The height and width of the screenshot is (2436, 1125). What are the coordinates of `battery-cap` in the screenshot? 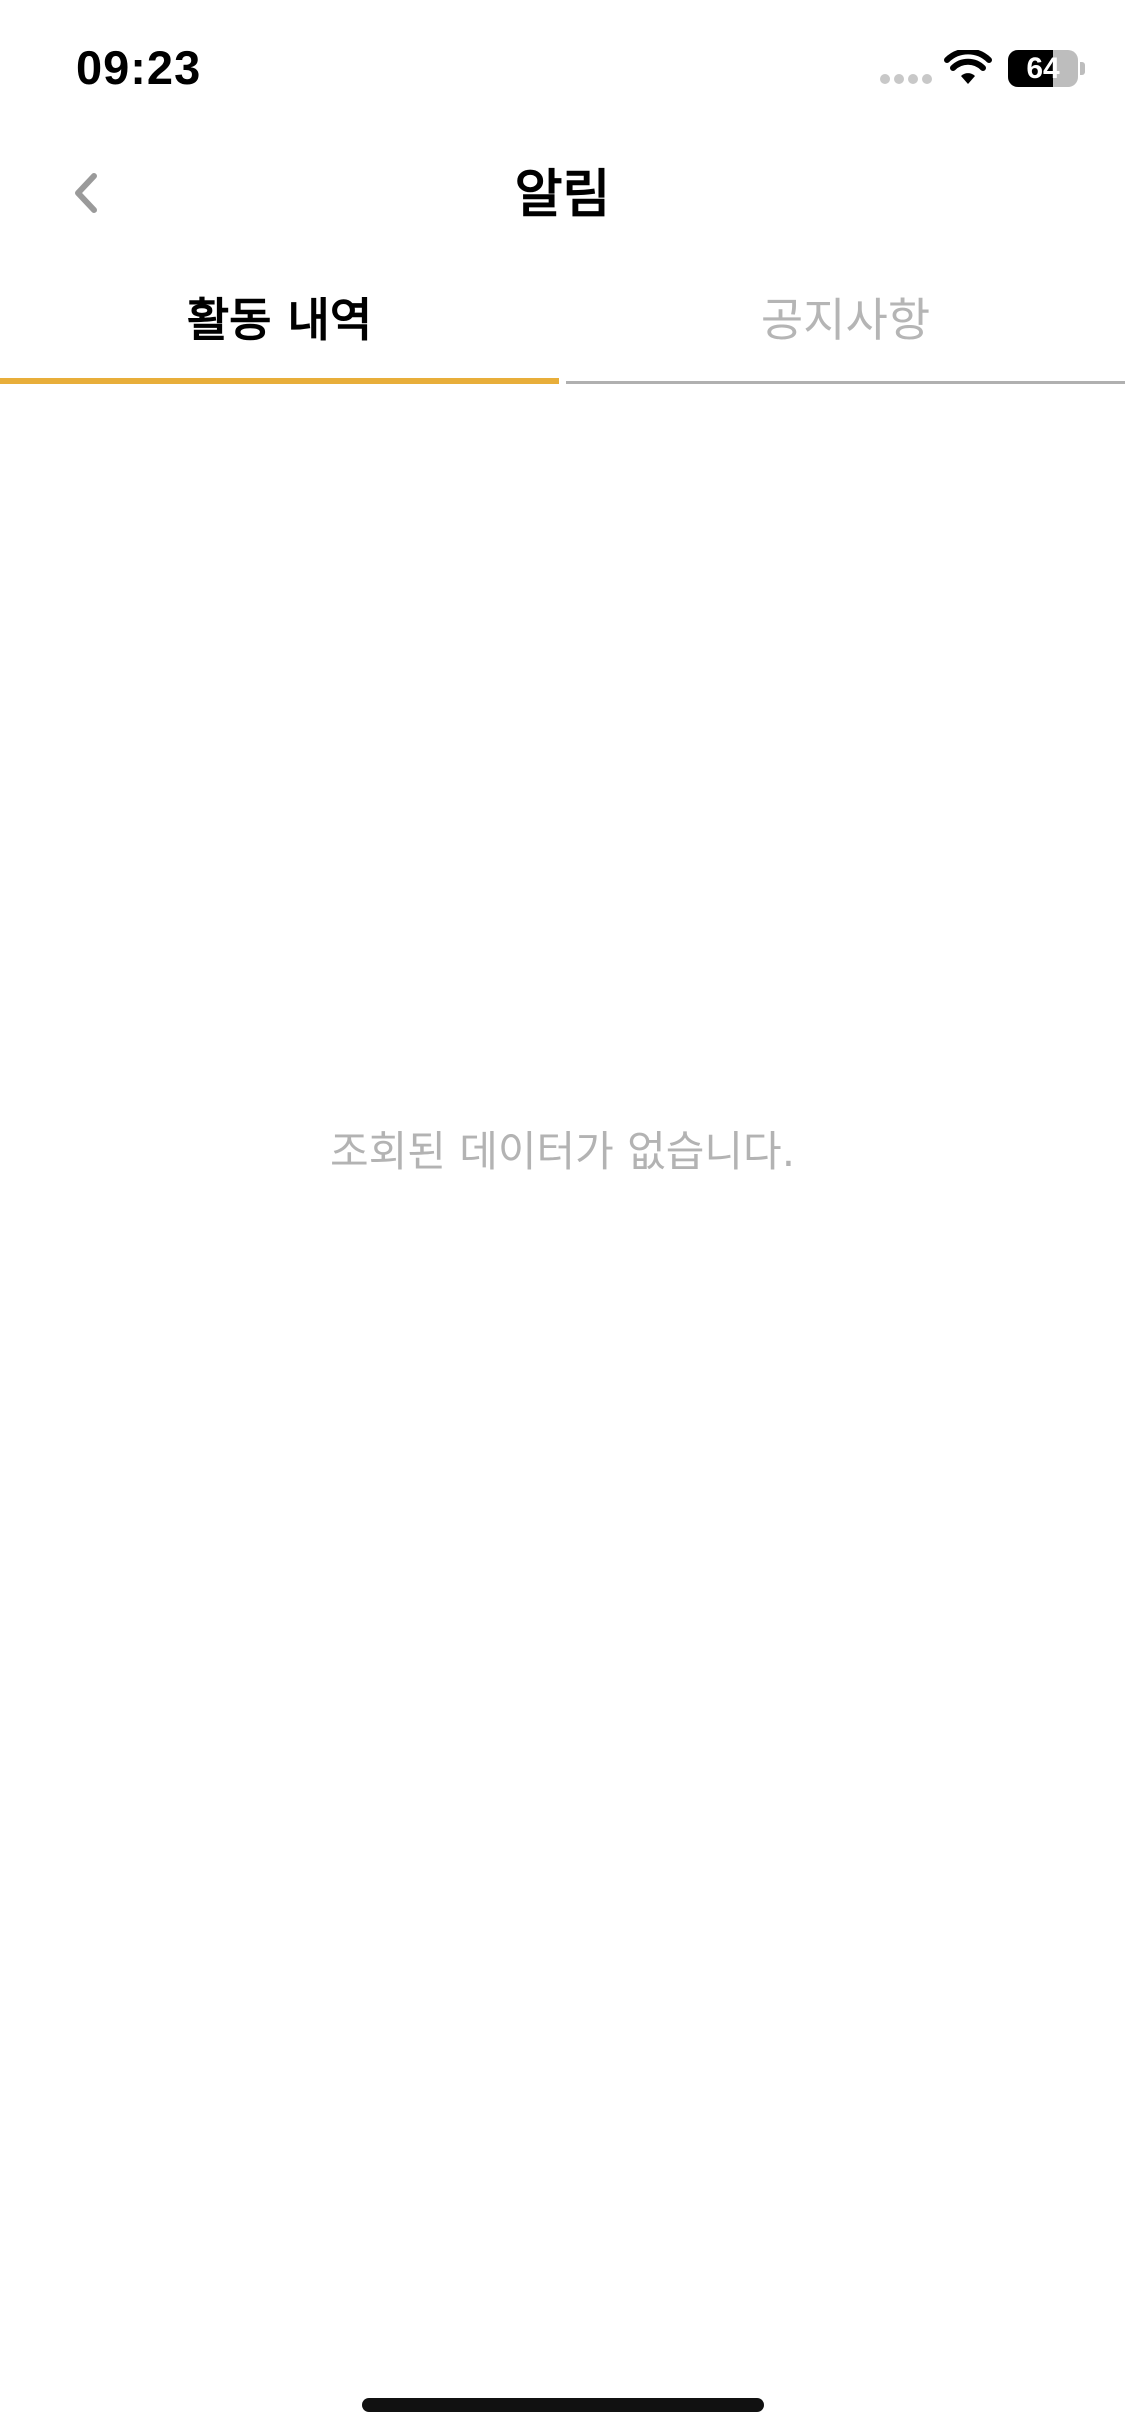 It's located at (1082, 68).